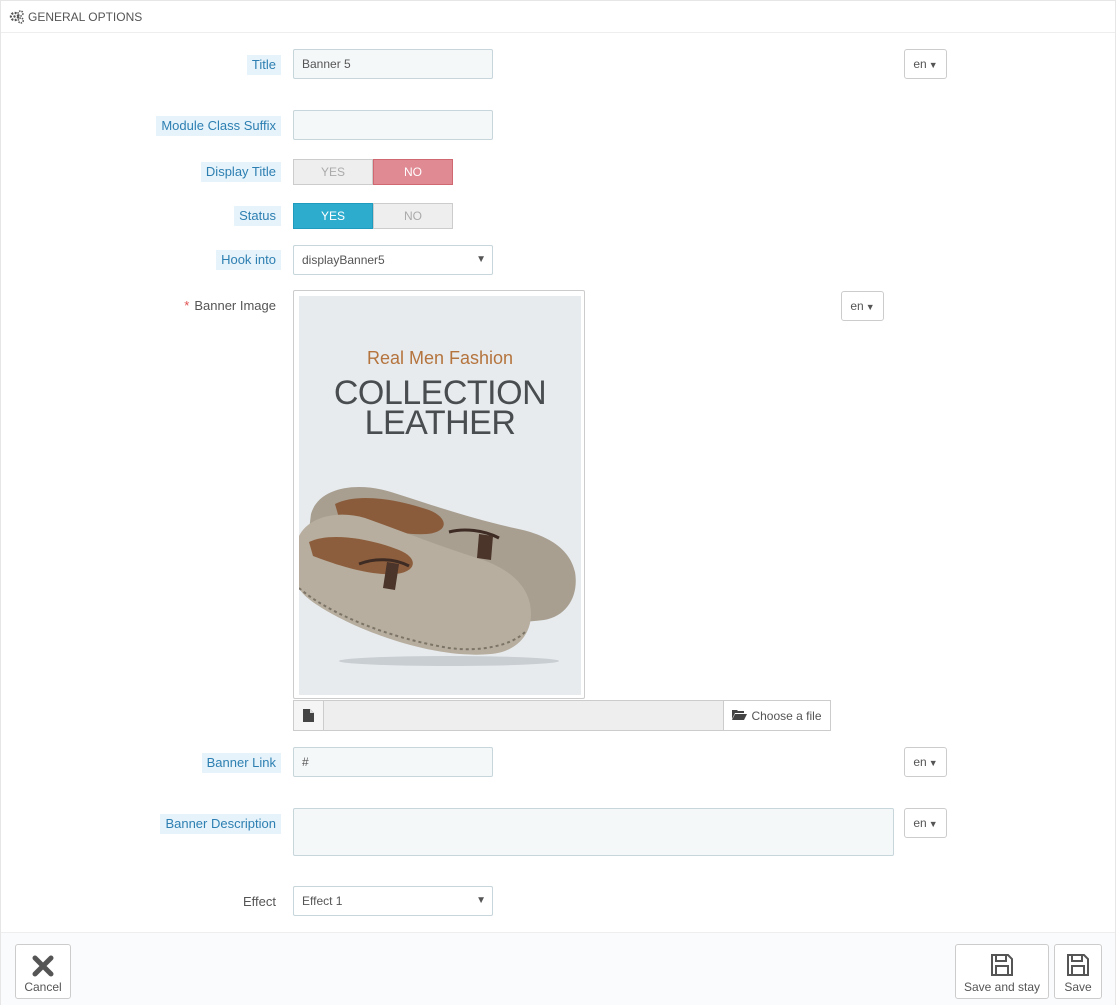  I want to click on save-button: Save, so click(1078, 971).